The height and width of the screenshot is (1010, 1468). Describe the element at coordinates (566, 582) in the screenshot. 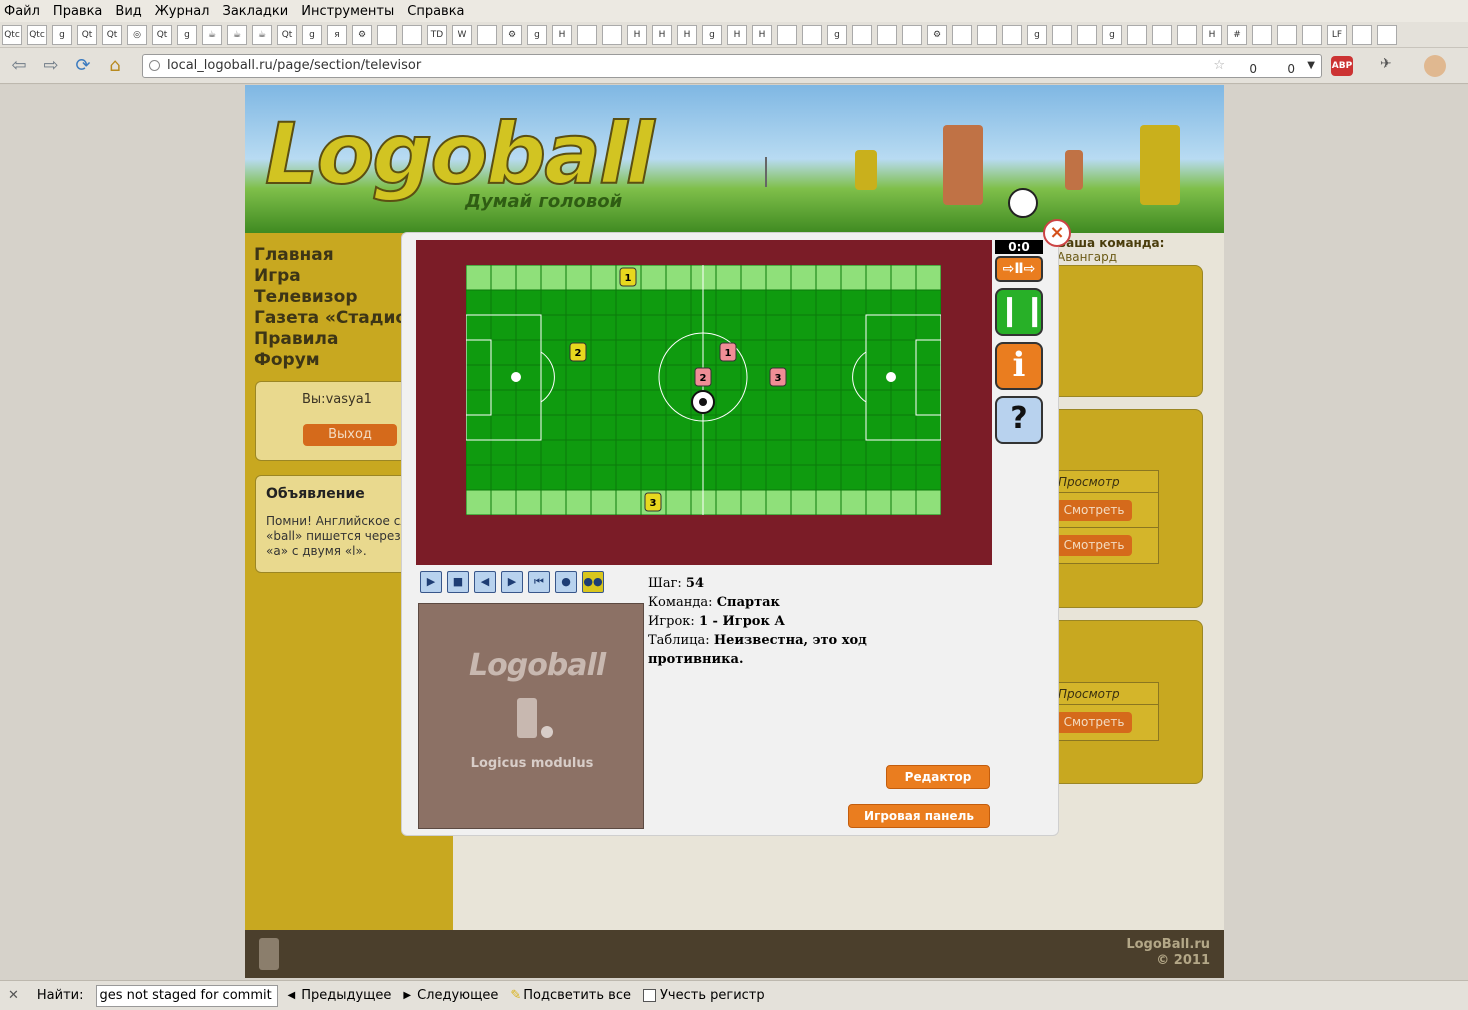

I see `single-player-icon: ●` at that location.